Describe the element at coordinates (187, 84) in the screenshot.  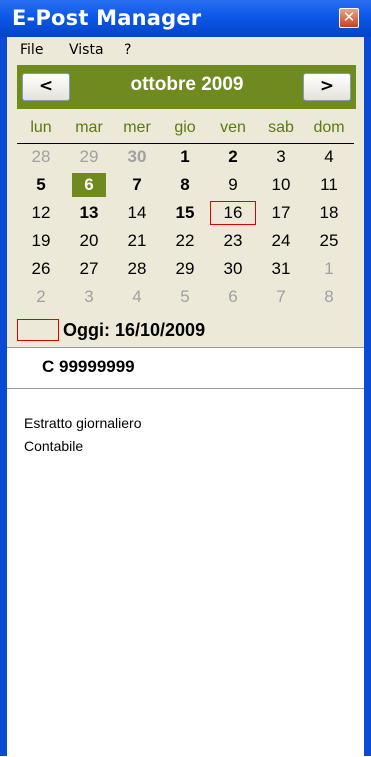
I see `month-title: ottobre 2009` at that location.